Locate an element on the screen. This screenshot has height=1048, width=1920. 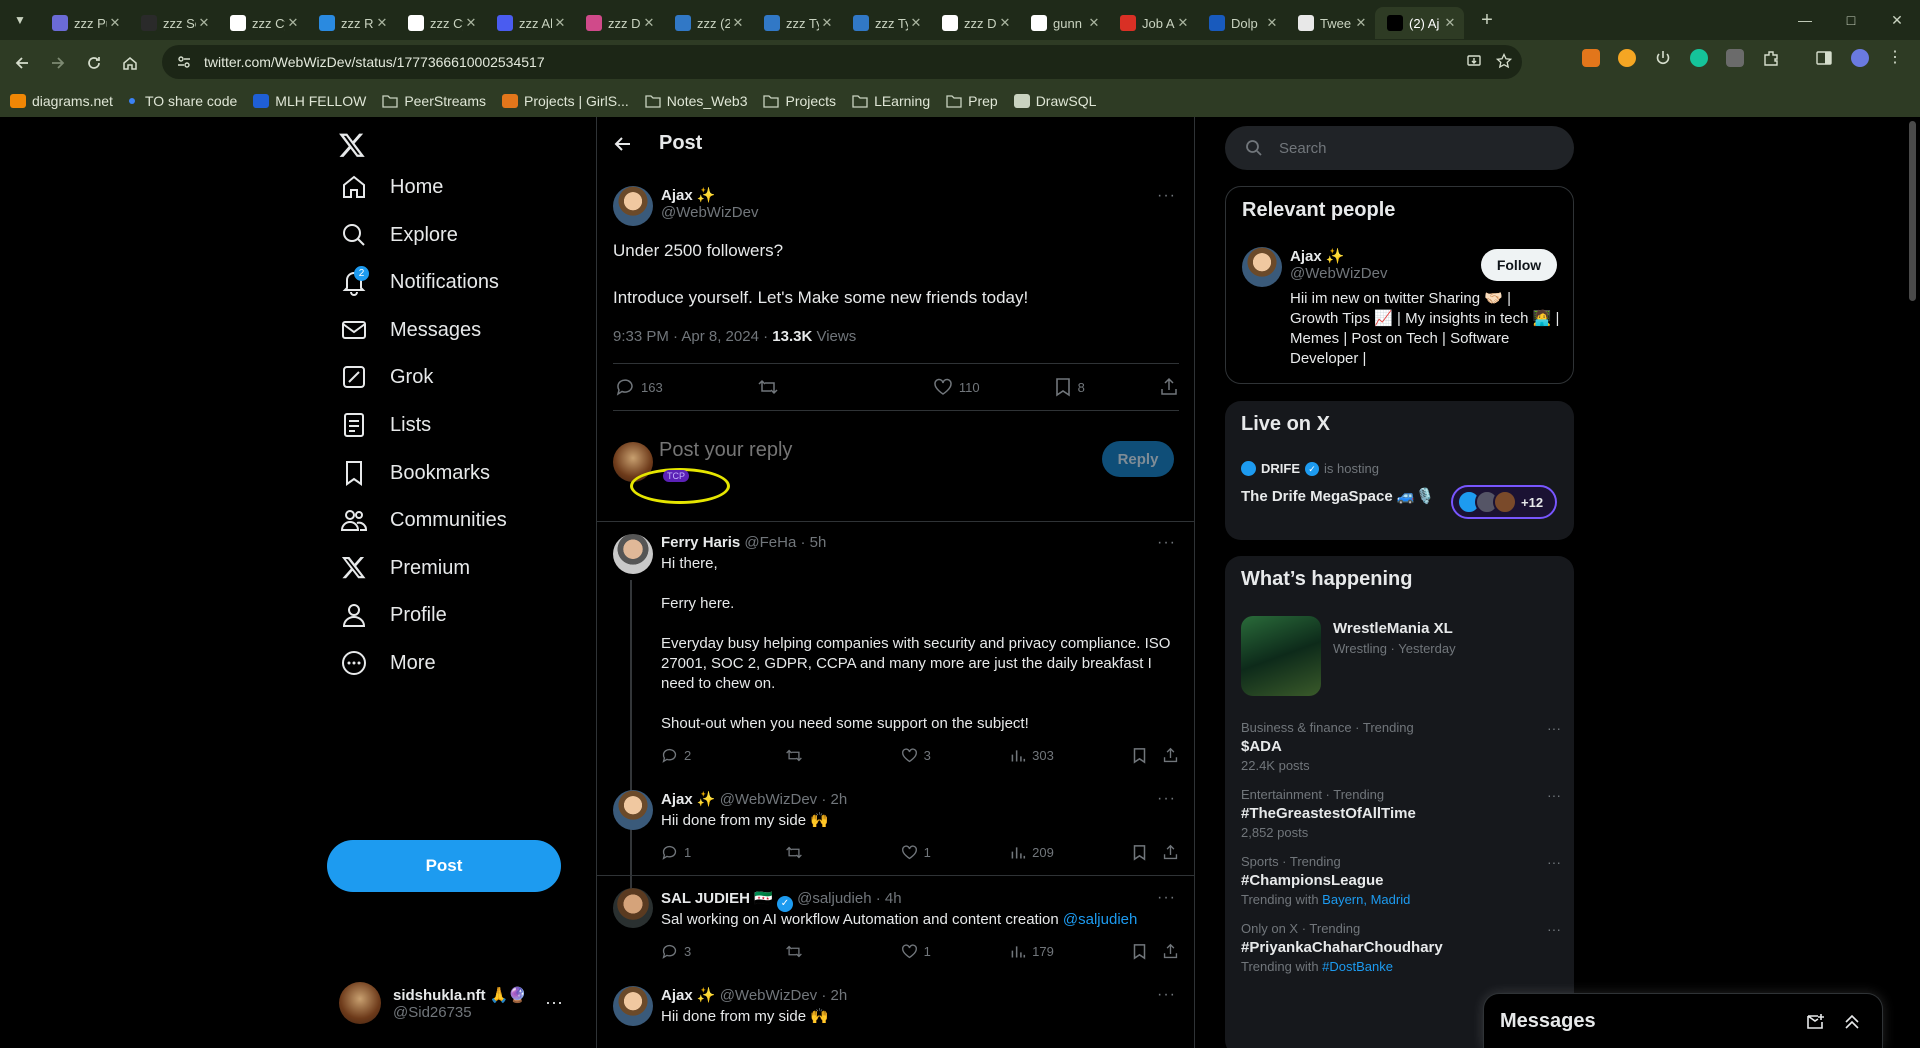
reply-time: · 2h is located at coordinates (834, 799).